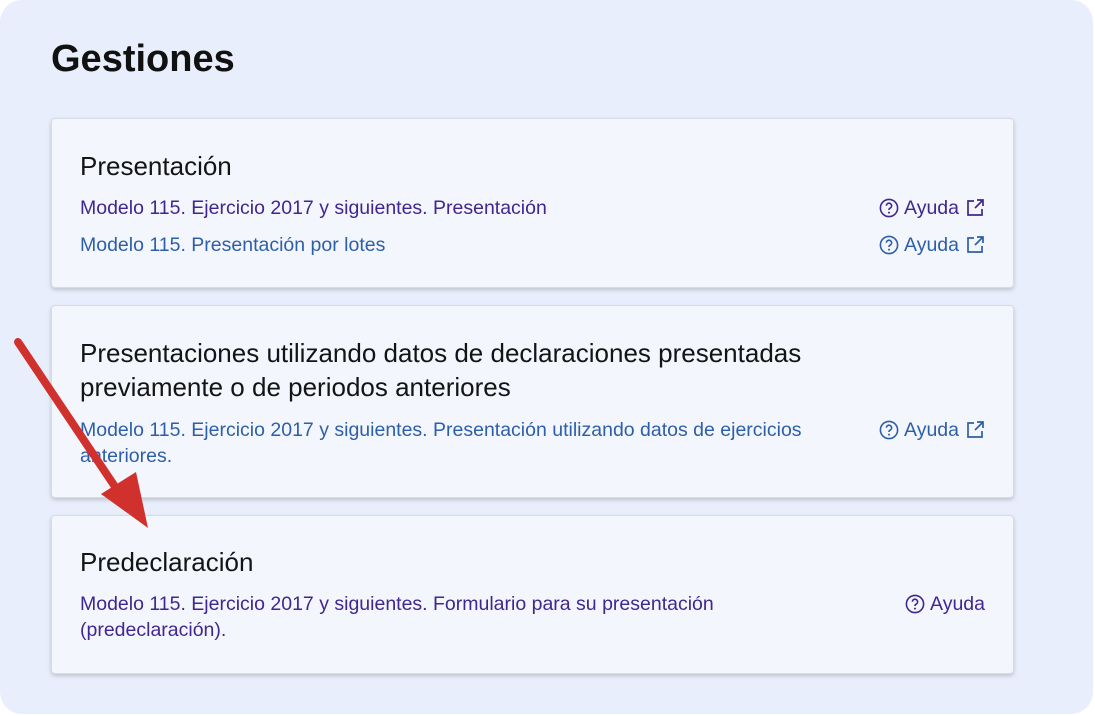  Describe the element at coordinates (143, 59) in the screenshot. I see `page-title: Gestiones` at that location.